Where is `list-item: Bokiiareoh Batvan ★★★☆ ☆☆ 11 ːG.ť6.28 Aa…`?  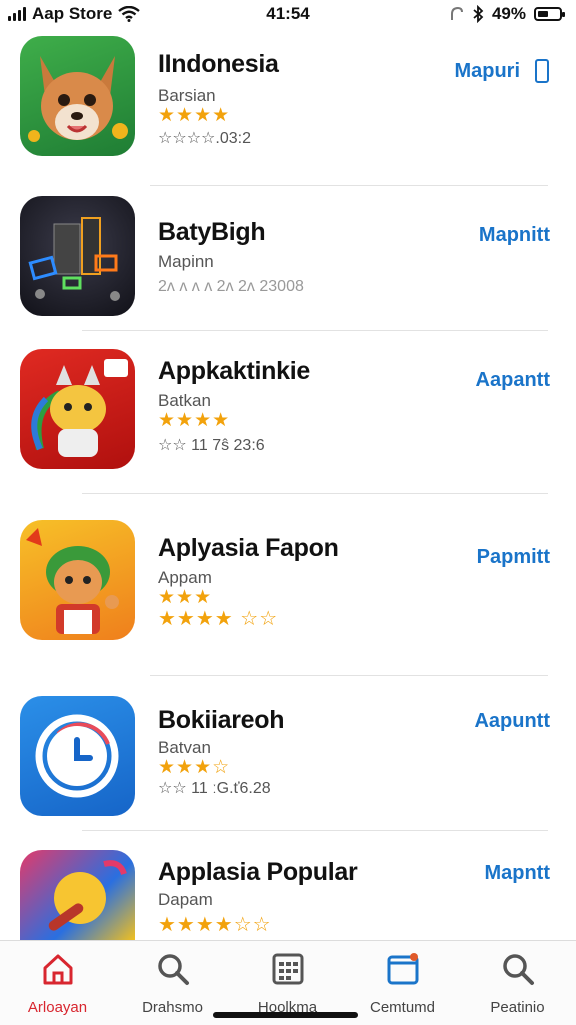
list-item: Bokiiareoh Batvan ★★★☆ ☆☆ 11 ːG.ť6.28 Aa… is located at coordinates (288, 771).